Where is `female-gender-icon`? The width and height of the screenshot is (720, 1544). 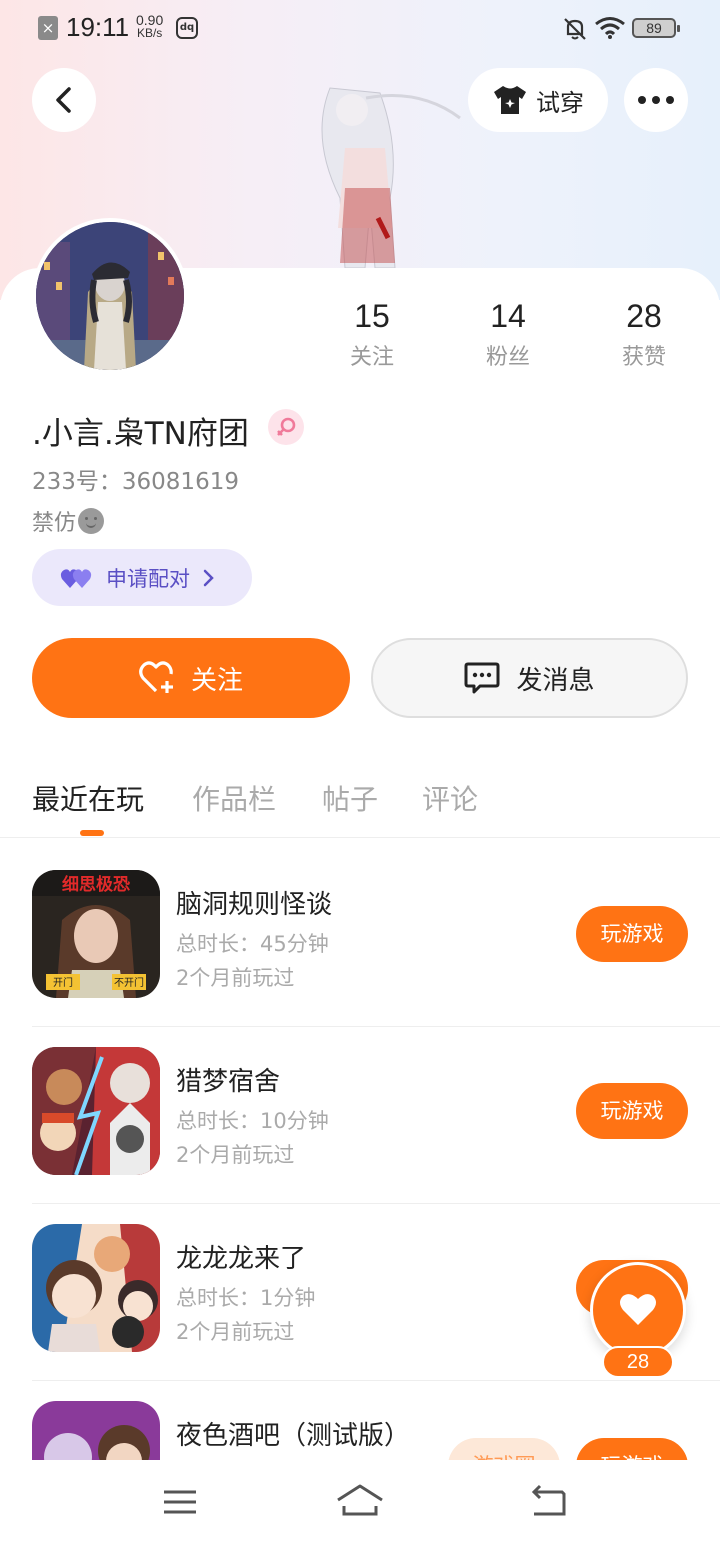 female-gender-icon is located at coordinates (286, 427).